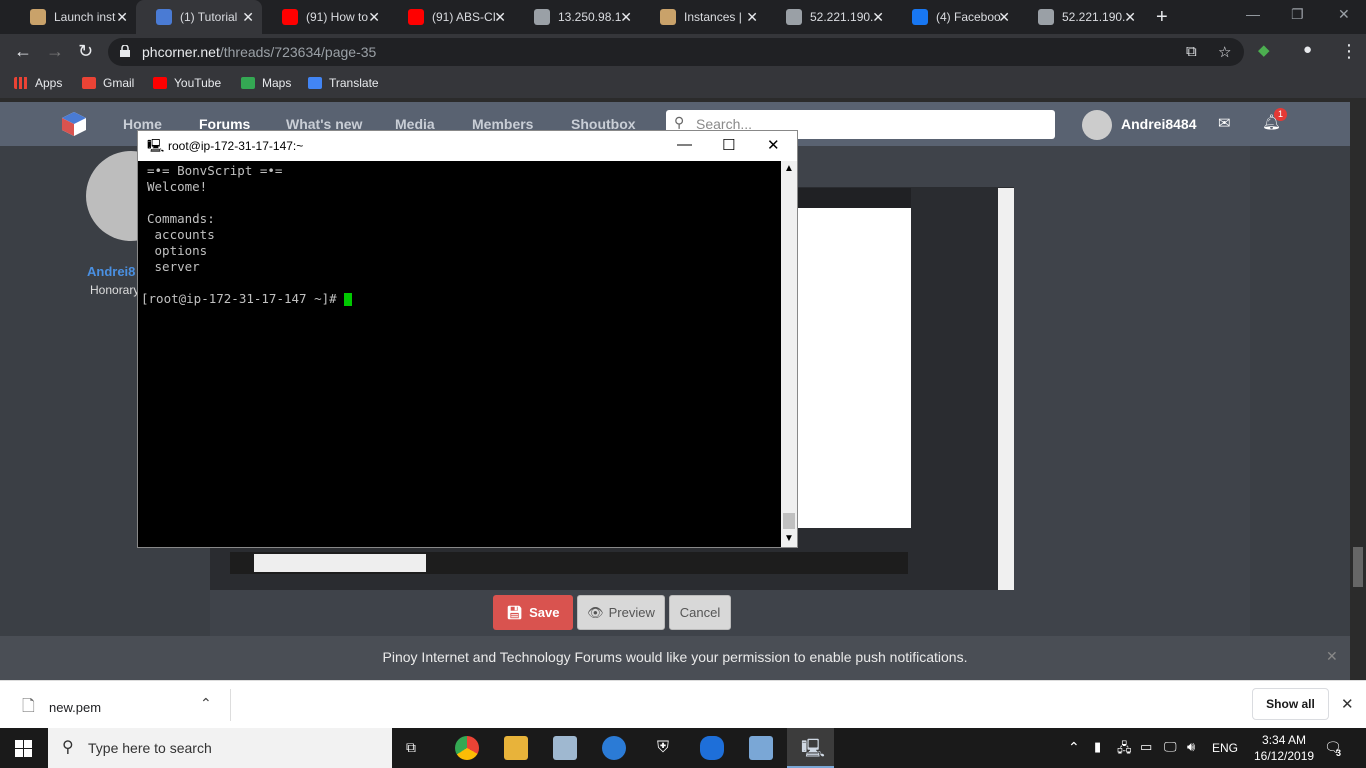 The image size is (1366, 768). Describe the element at coordinates (1224, 123) in the screenshot. I see `inbox-icon: ✉` at that location.